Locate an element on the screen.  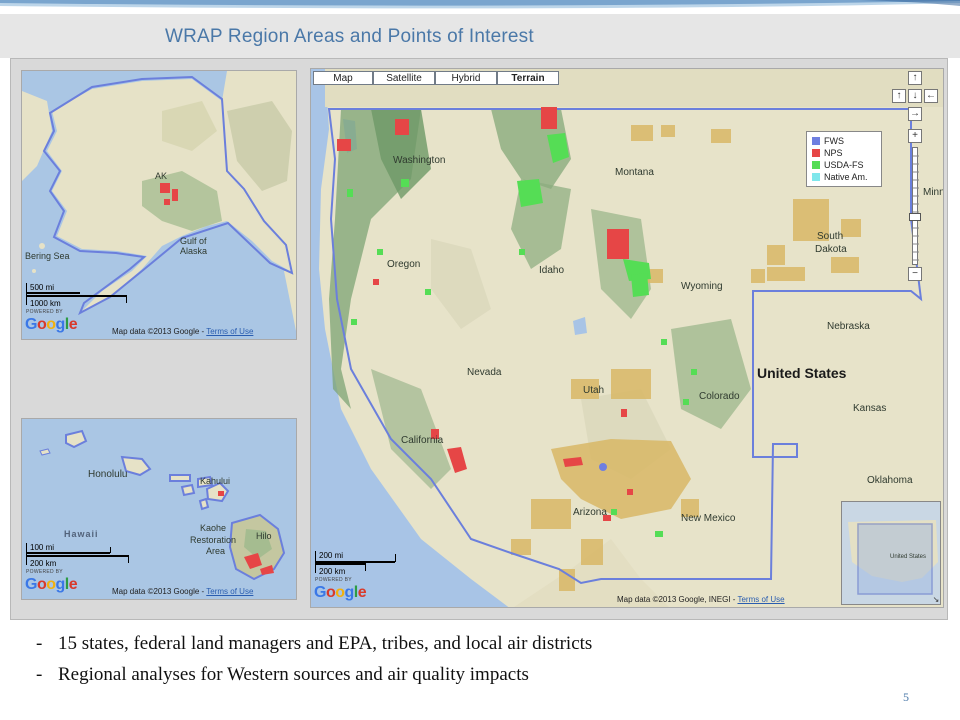
rotate-button: → is located at coordinates (915, 114).